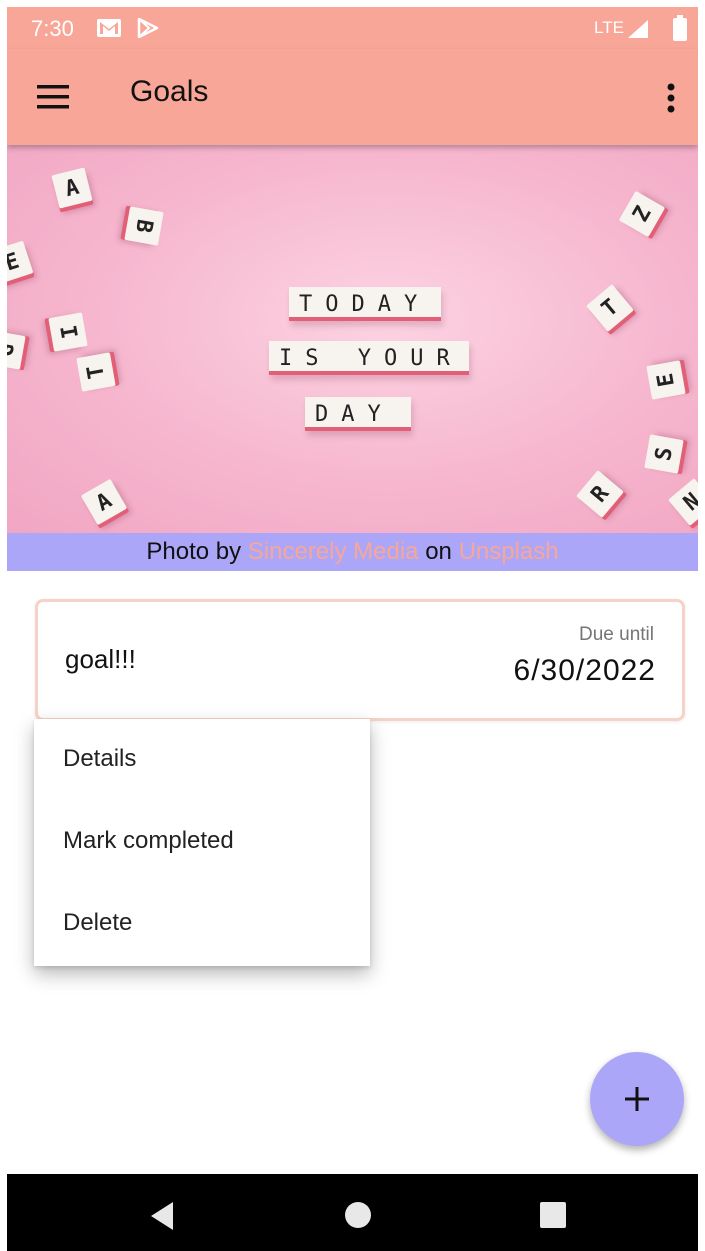 This screenshot has height=1251, width=705. Describe the element at coordinates (664, 454) in the screenshot. I see `letter-tile: S` at that location.